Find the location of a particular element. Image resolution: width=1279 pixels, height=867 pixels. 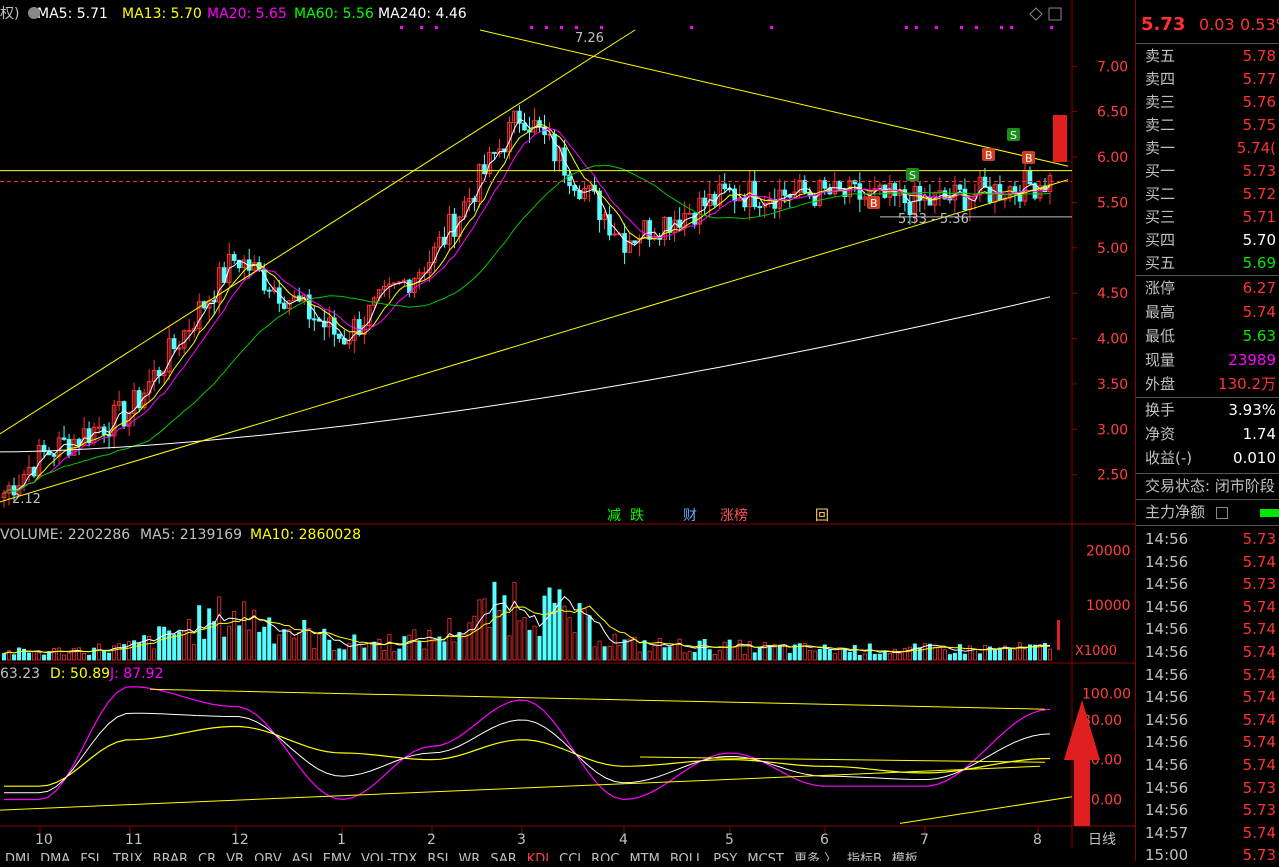

order-book-row-value: 5.77 is located at coordinates (1259, 79).